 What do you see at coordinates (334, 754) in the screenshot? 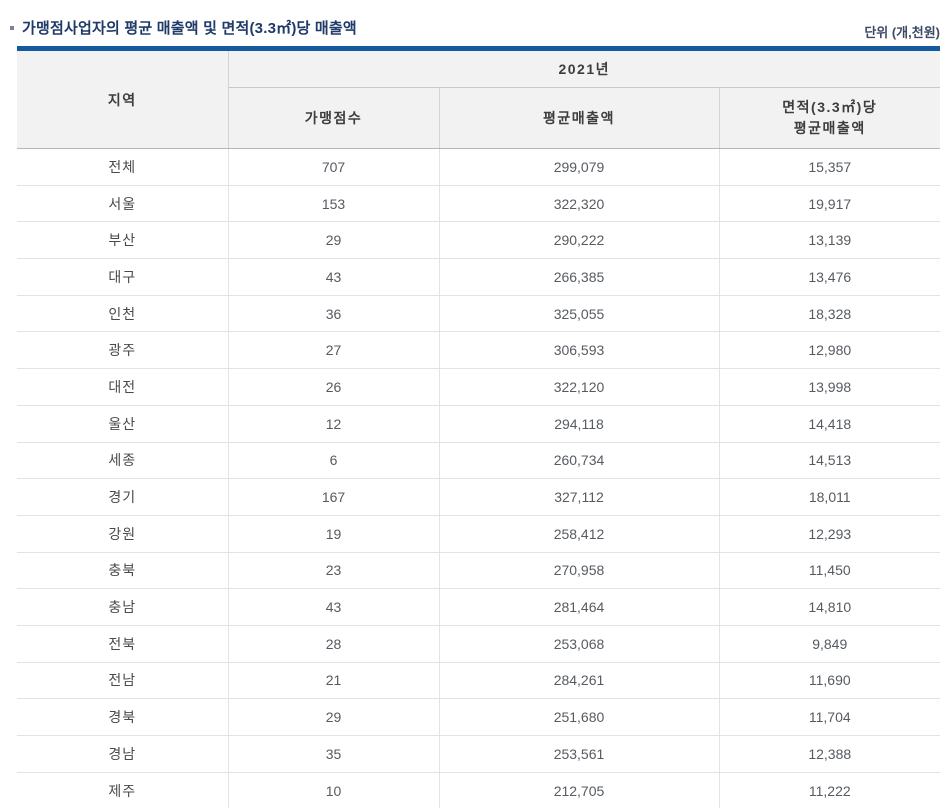
I see `store-count-cell: 35` at bounding box center [334, 754].